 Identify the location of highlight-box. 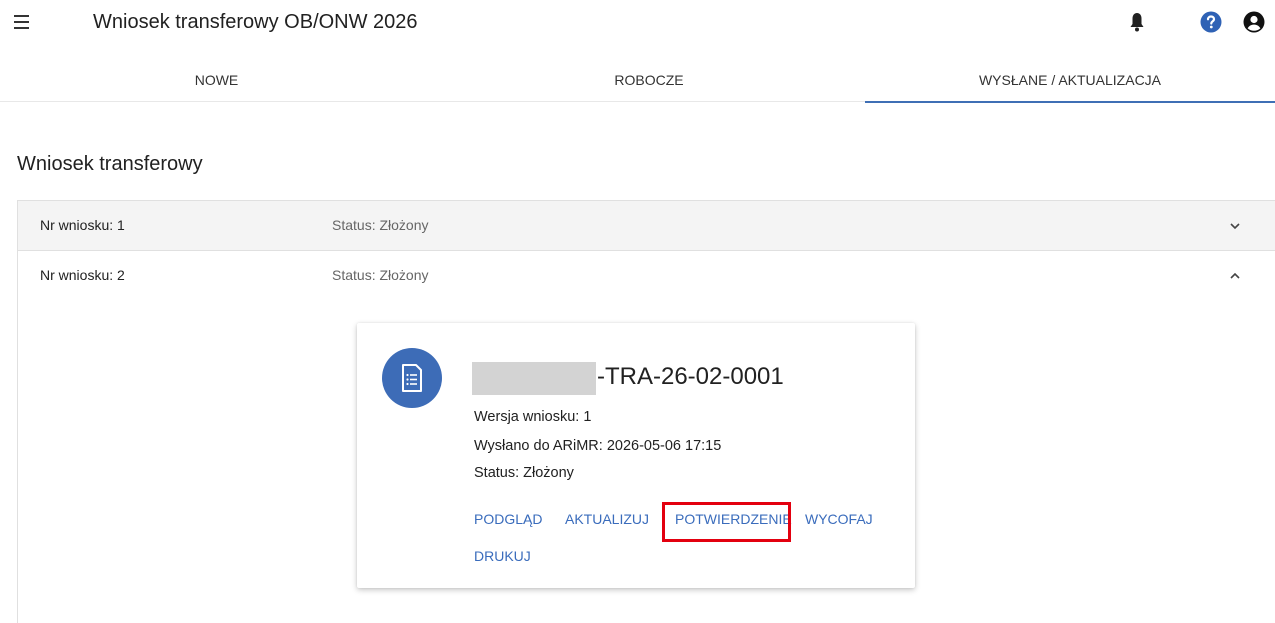
(726, 522).